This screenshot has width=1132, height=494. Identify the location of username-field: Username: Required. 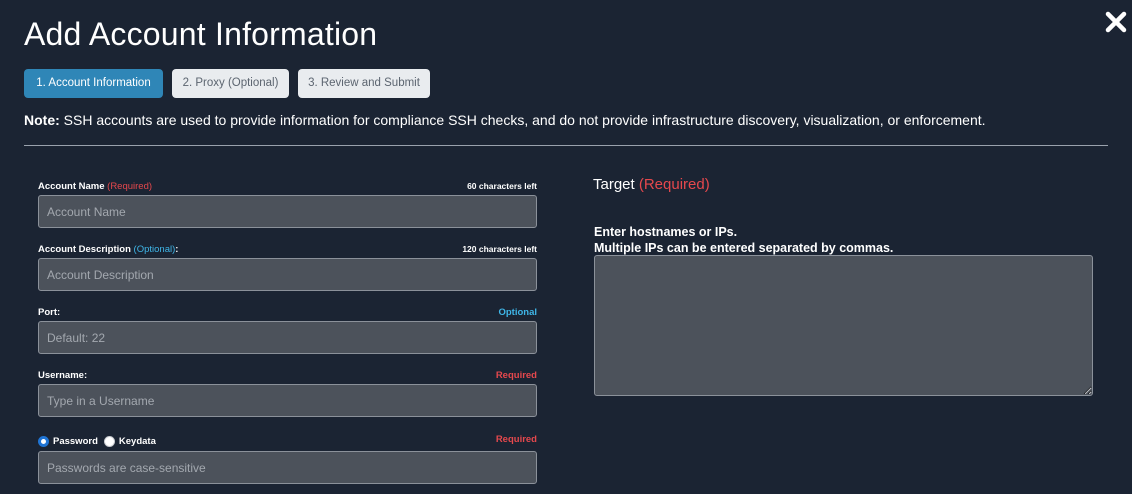
(287, 393).